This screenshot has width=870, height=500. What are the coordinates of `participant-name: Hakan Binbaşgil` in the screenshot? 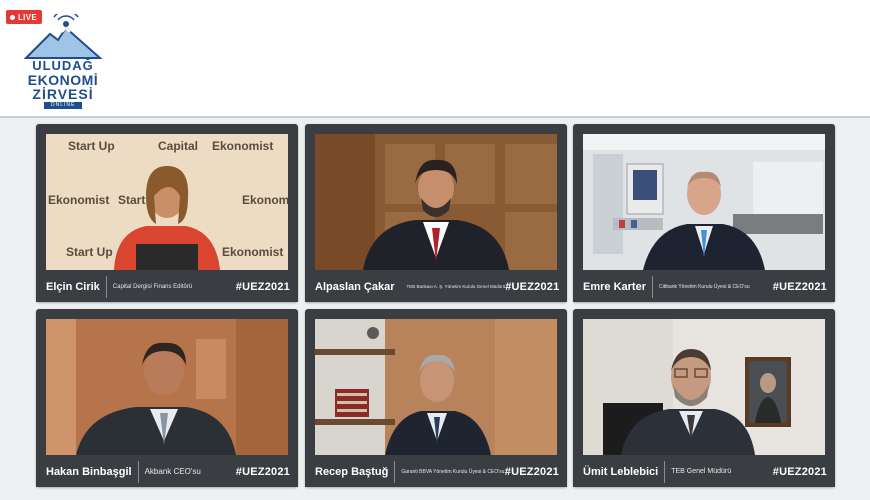 It's located at (89, 472).